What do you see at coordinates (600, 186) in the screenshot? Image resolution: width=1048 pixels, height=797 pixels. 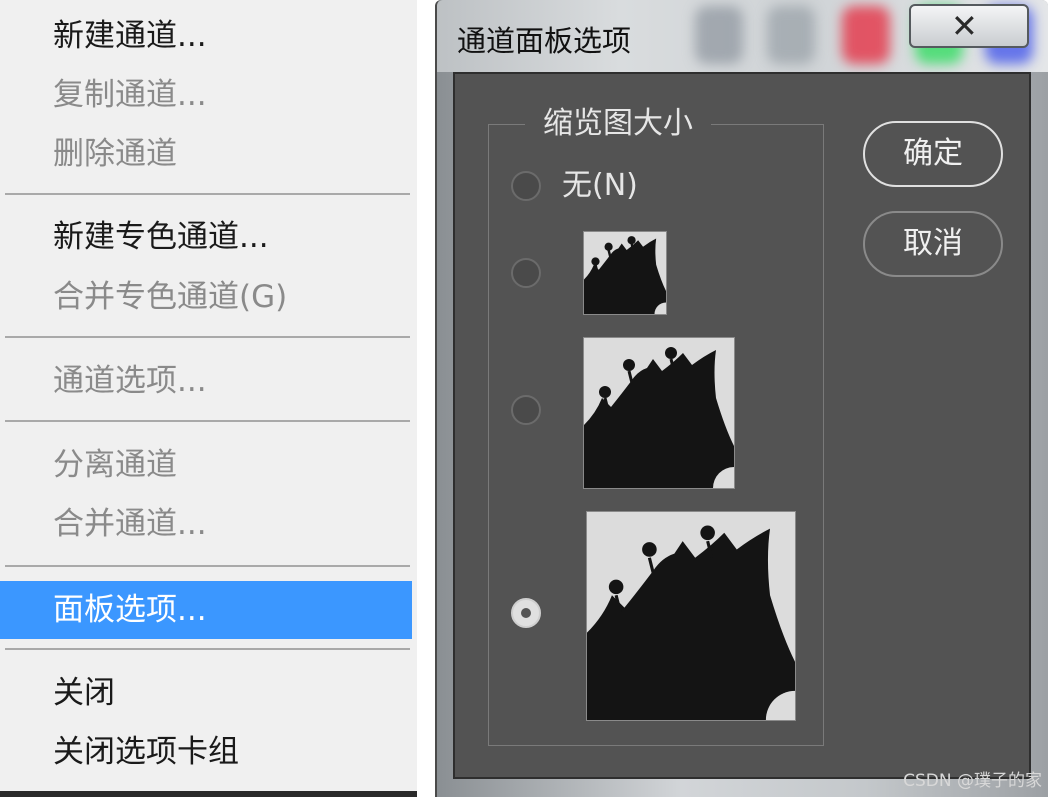 I see `radio-thumbnail-none-label: 无(N)` at bounding box center [600, 186].